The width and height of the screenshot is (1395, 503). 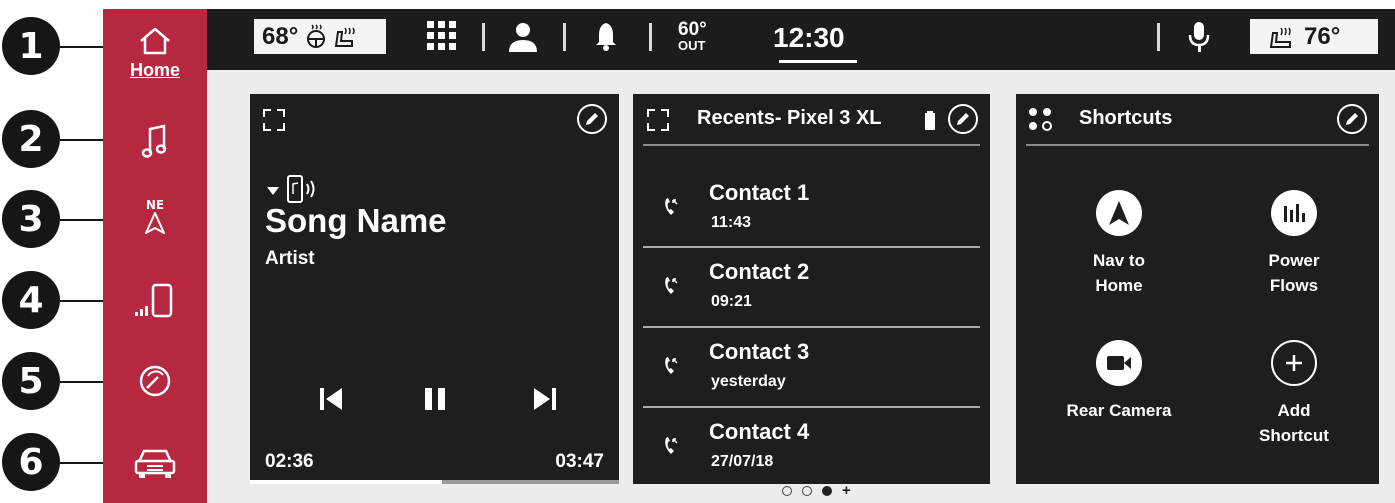 What do you see at coordinates (692, 29) in the screenshot?
I see `outside-temp-value: 60°` at bounding box center [692, 29].